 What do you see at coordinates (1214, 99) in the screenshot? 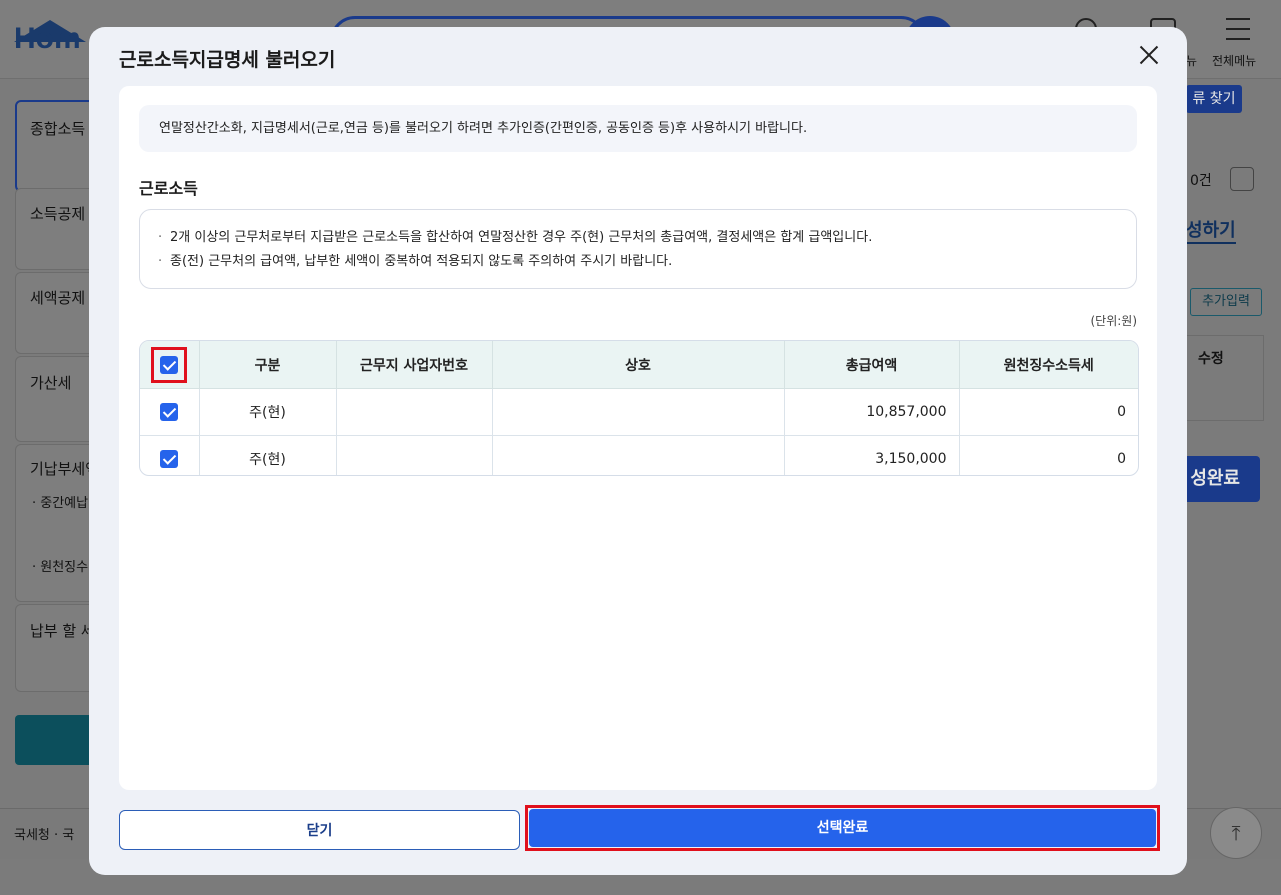
I see `find-document-button: 류 찾기` at bounding box center [1214, 99].